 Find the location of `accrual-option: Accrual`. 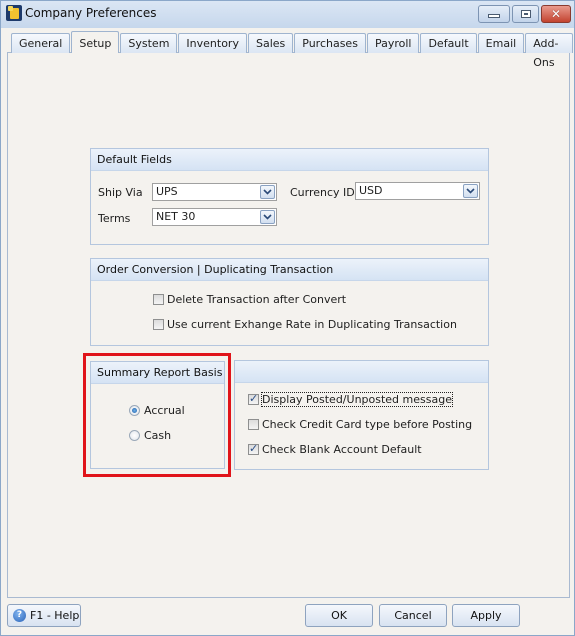

accrual-option: Accrual is located at coordinates (157, 410).